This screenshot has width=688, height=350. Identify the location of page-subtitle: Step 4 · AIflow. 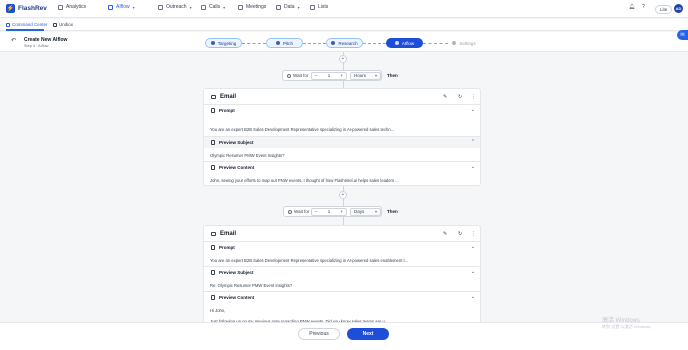
(36, 46).